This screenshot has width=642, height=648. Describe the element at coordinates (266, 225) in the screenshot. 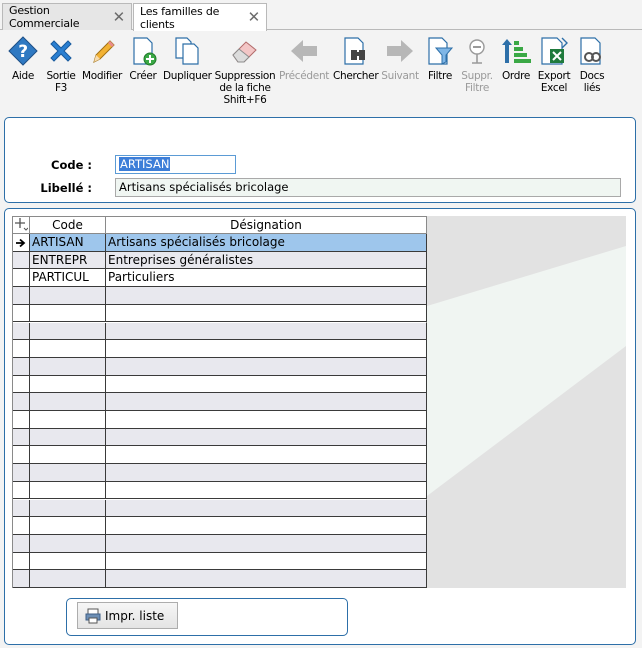

I see `column-header-designation: Désignation` at that location.